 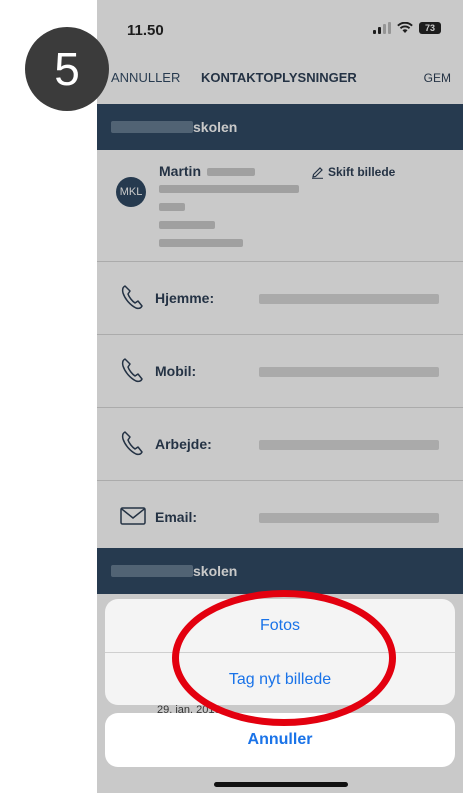 I want to click on highlight-ellipse-annotation, so click(x=284, y=658).